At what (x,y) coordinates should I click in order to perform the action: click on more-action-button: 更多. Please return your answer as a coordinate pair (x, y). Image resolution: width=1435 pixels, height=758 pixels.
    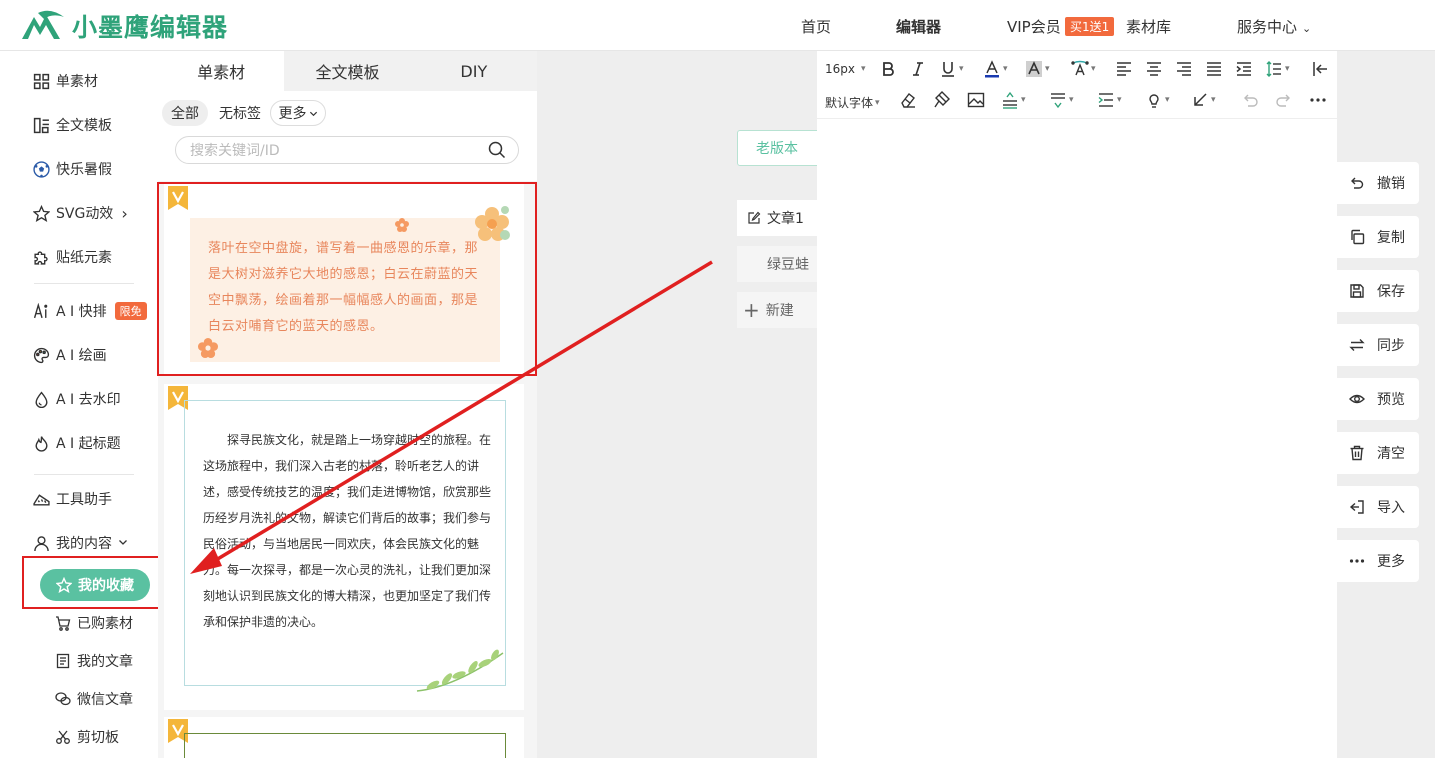
    Looking at the image, I should click on (1378, 561).